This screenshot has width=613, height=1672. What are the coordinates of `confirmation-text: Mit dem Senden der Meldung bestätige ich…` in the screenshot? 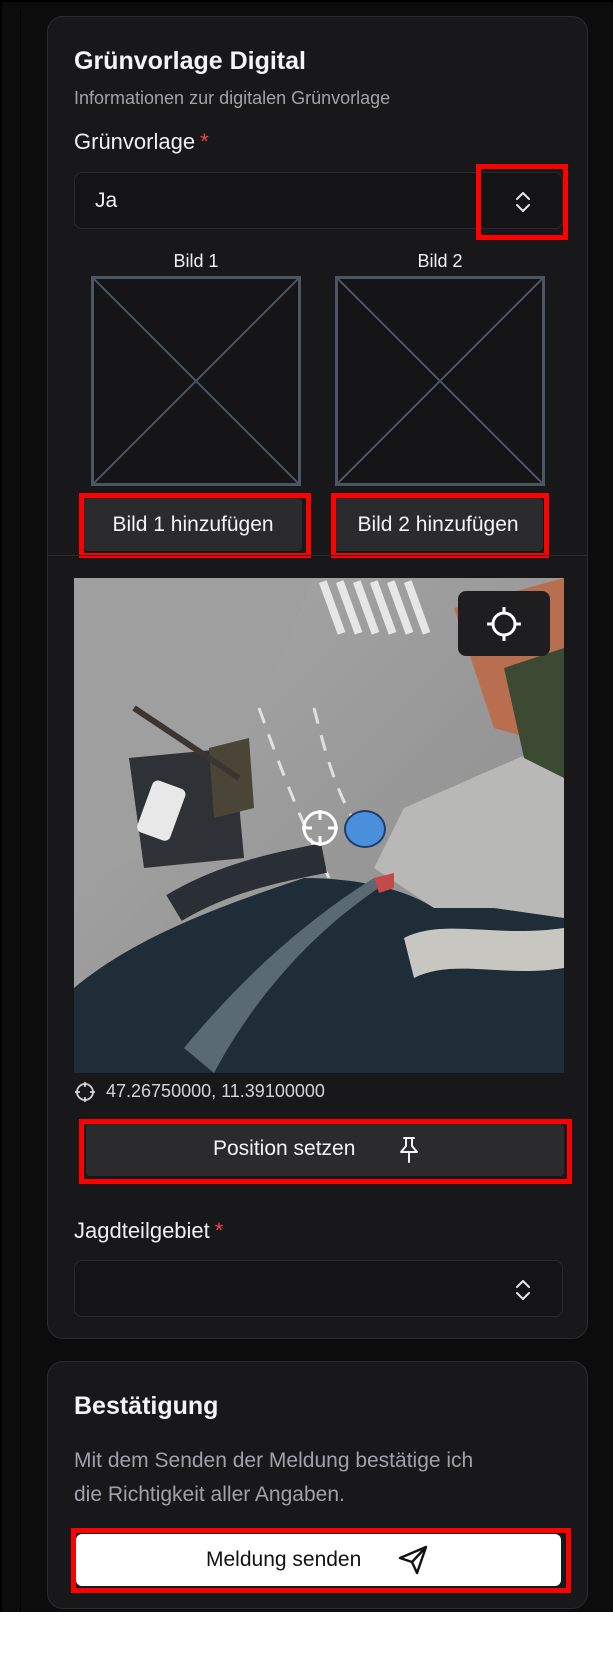 It's located at (273, 1478).